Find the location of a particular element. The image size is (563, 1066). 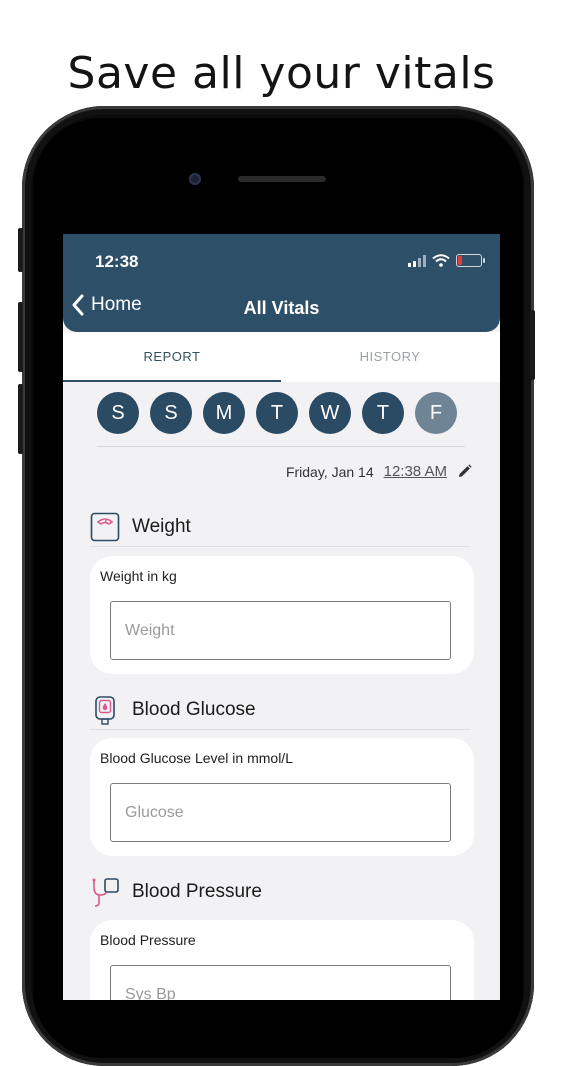

glucose-section-header: Blood Glucose is located at coordinates (173, 710).